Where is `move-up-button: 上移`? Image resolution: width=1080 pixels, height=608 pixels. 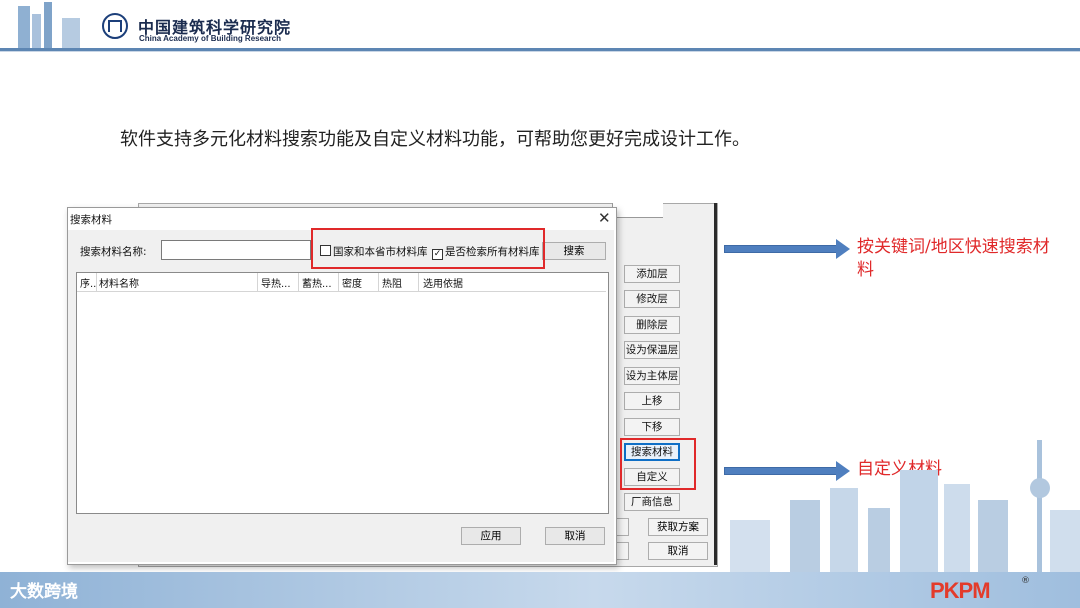
move-up-button: 上移 is located at coordinates (652, 401).